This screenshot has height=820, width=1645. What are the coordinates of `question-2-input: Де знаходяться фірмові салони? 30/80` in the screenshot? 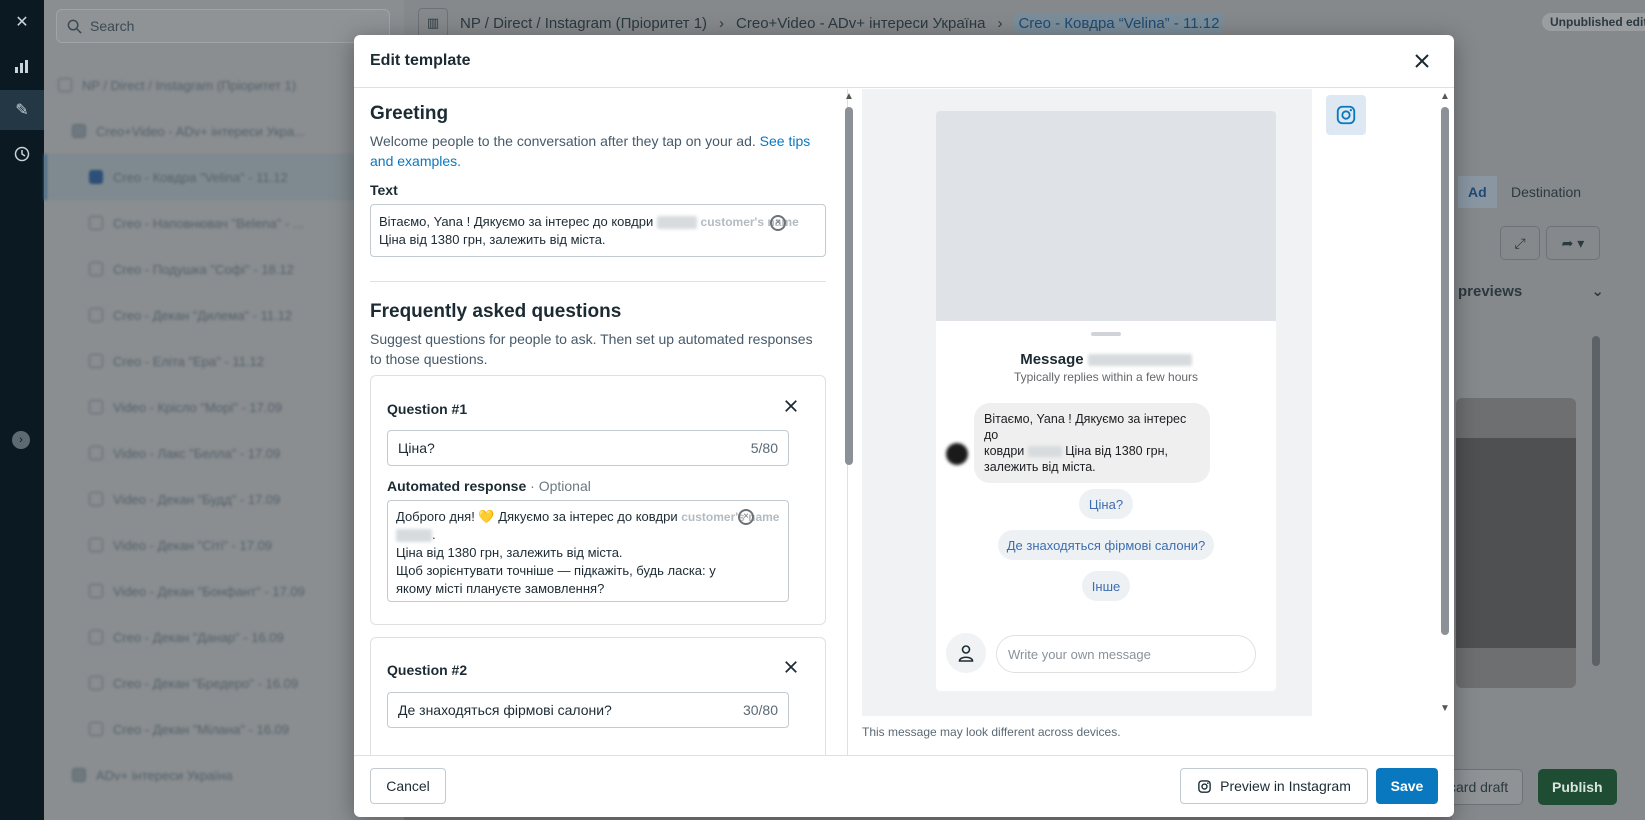 It's located at (588, 710).